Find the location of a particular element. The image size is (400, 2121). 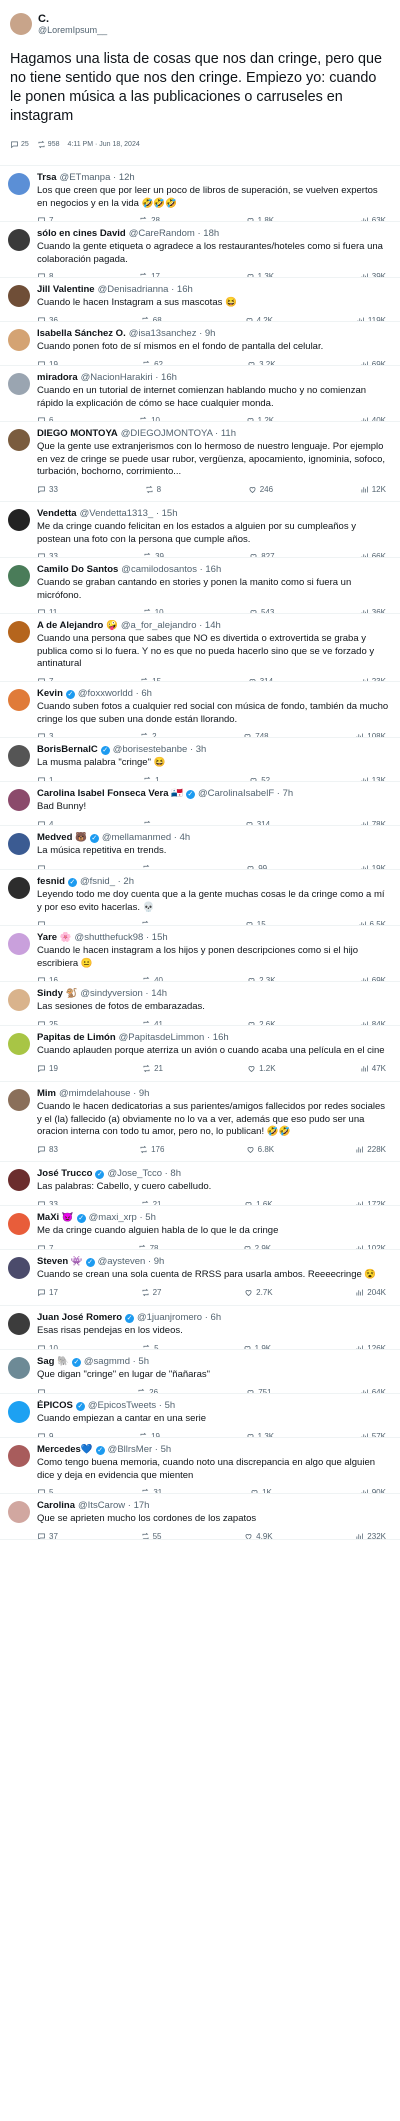

author-name: Medved 🐻 is located at coordinates (62, 838).